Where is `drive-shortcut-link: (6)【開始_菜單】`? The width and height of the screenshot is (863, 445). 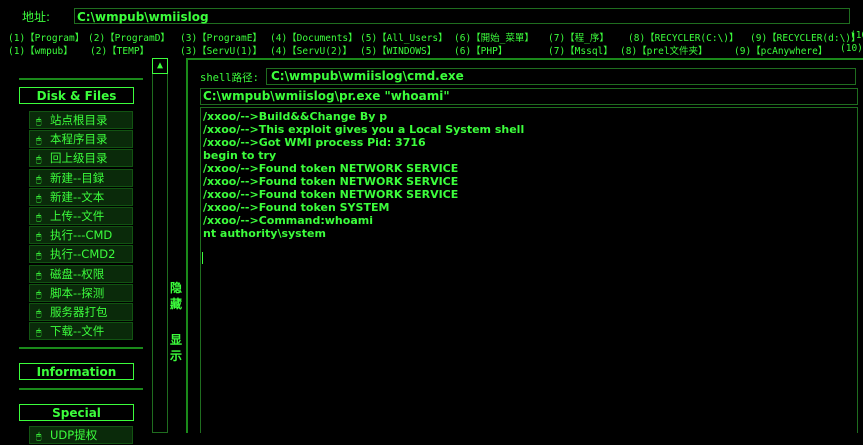 drive-shortcut-link: (6)【開始_菜單】 is located at coordinates (494, 37).